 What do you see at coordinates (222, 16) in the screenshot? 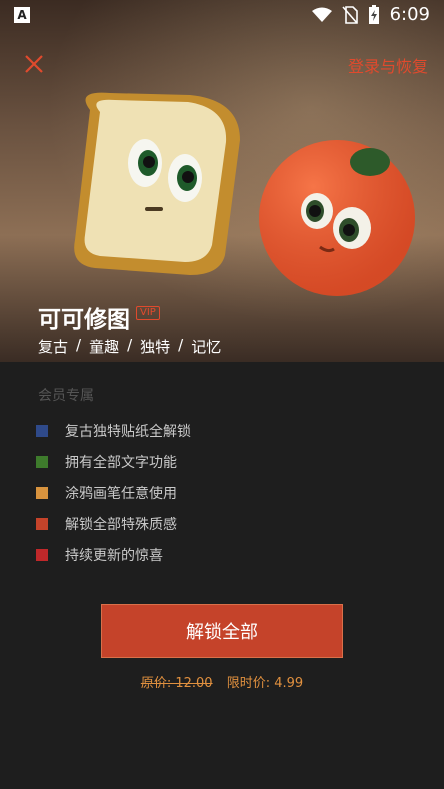
I see `status-bar: A 6:09` at bounding box center [222, 16].